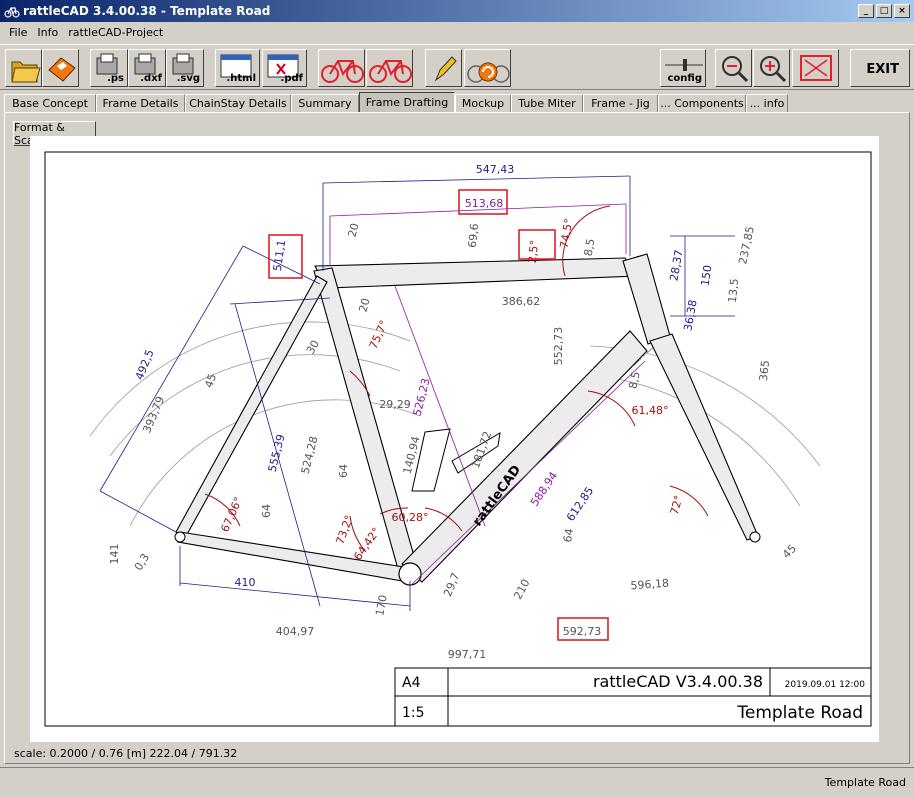 Image resolution: width=914 pixels, height=797 pixels. I want to click on status-bar: Template Road, so click(457, 782).